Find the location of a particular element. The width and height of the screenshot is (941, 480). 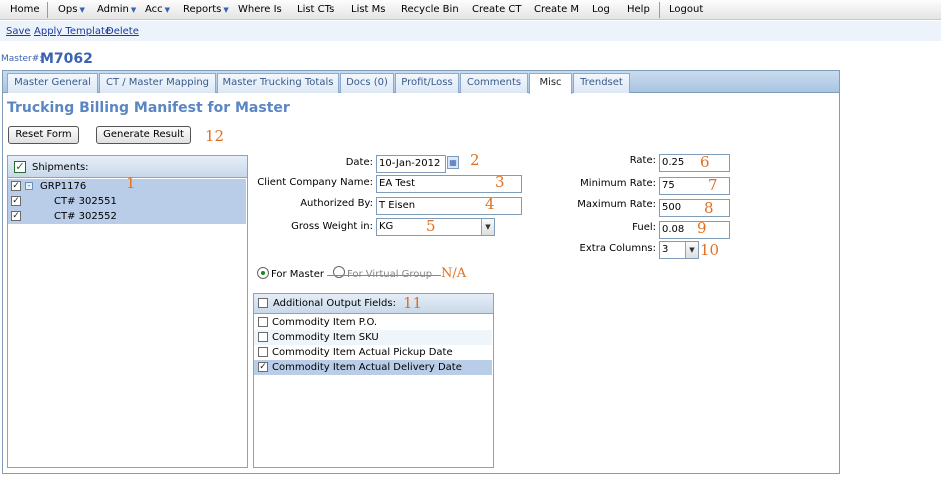

tab-master-trucking-totals: Master Trucking Totals is located at coordinates (278, 83).